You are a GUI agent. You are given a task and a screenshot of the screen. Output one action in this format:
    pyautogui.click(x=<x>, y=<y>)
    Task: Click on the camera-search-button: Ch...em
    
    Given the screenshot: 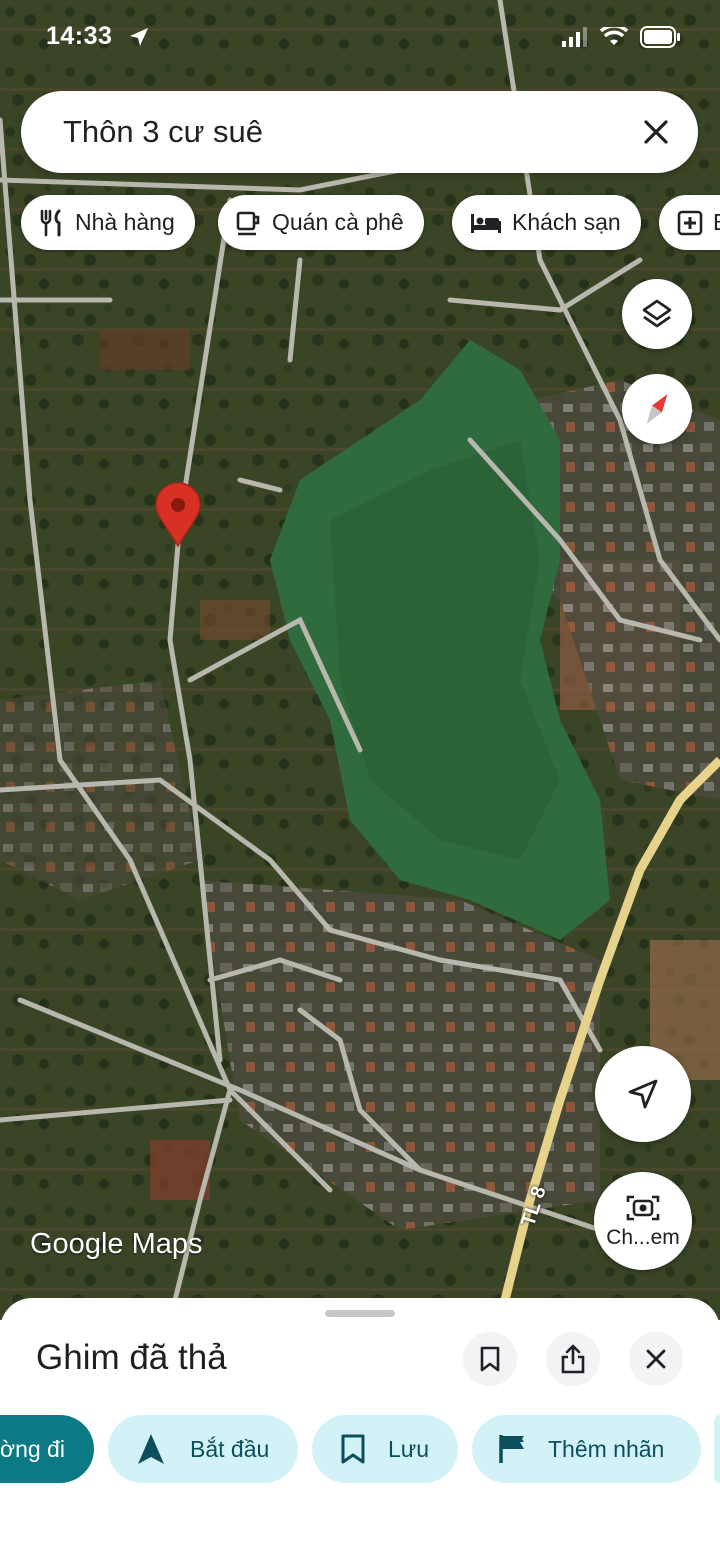 What is the action you would take?
    pyautogui.click(x=643, y=1221)
    